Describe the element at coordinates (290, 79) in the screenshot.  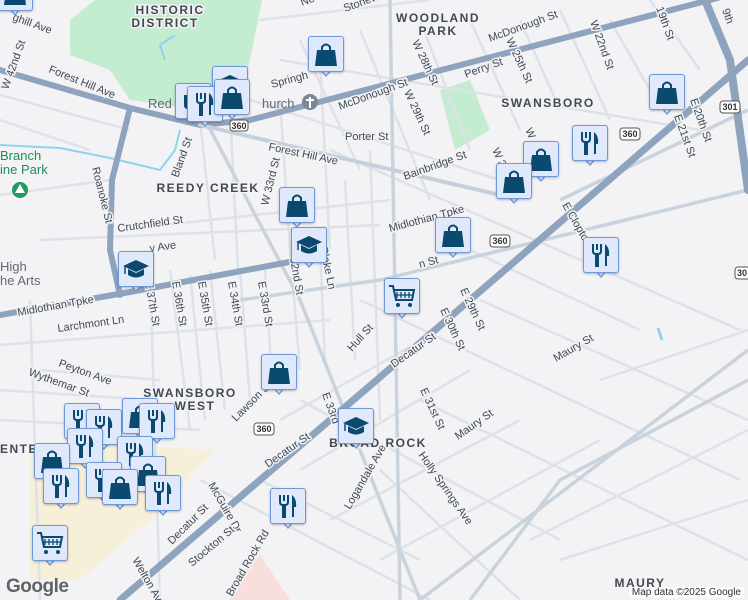
I see `street-label: Springh` at that location.